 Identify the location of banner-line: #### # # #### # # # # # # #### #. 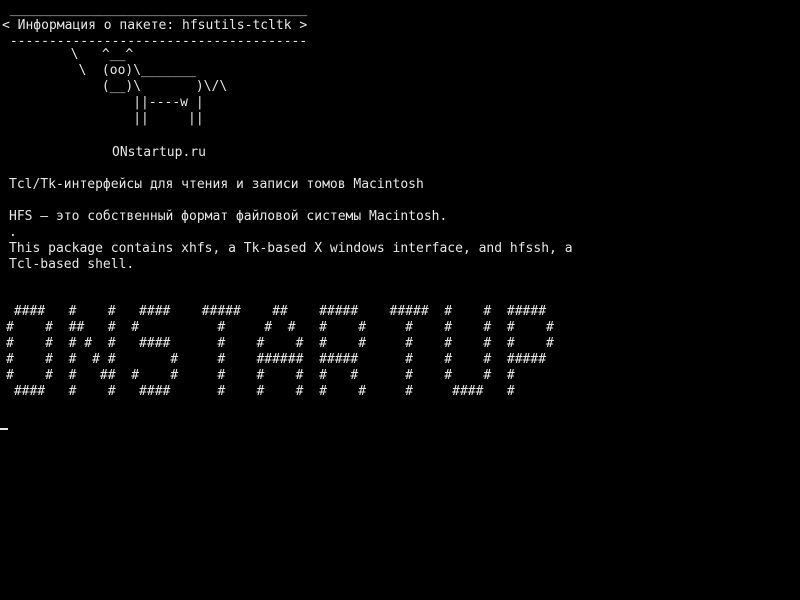
(260, 391).